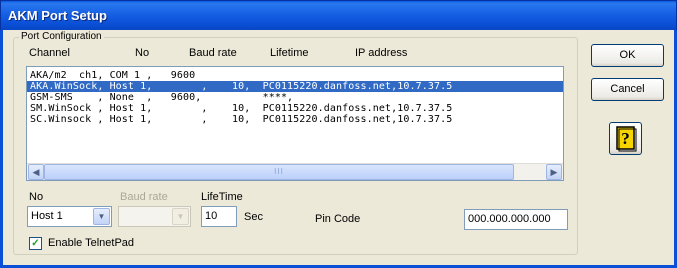 The height and width of the screenshot is (268, 677). What do you see at coordinates (516, 219) in the screenshot?
I see `pin-code-input: 000.000.000.000` at bounding box center [516, 219].